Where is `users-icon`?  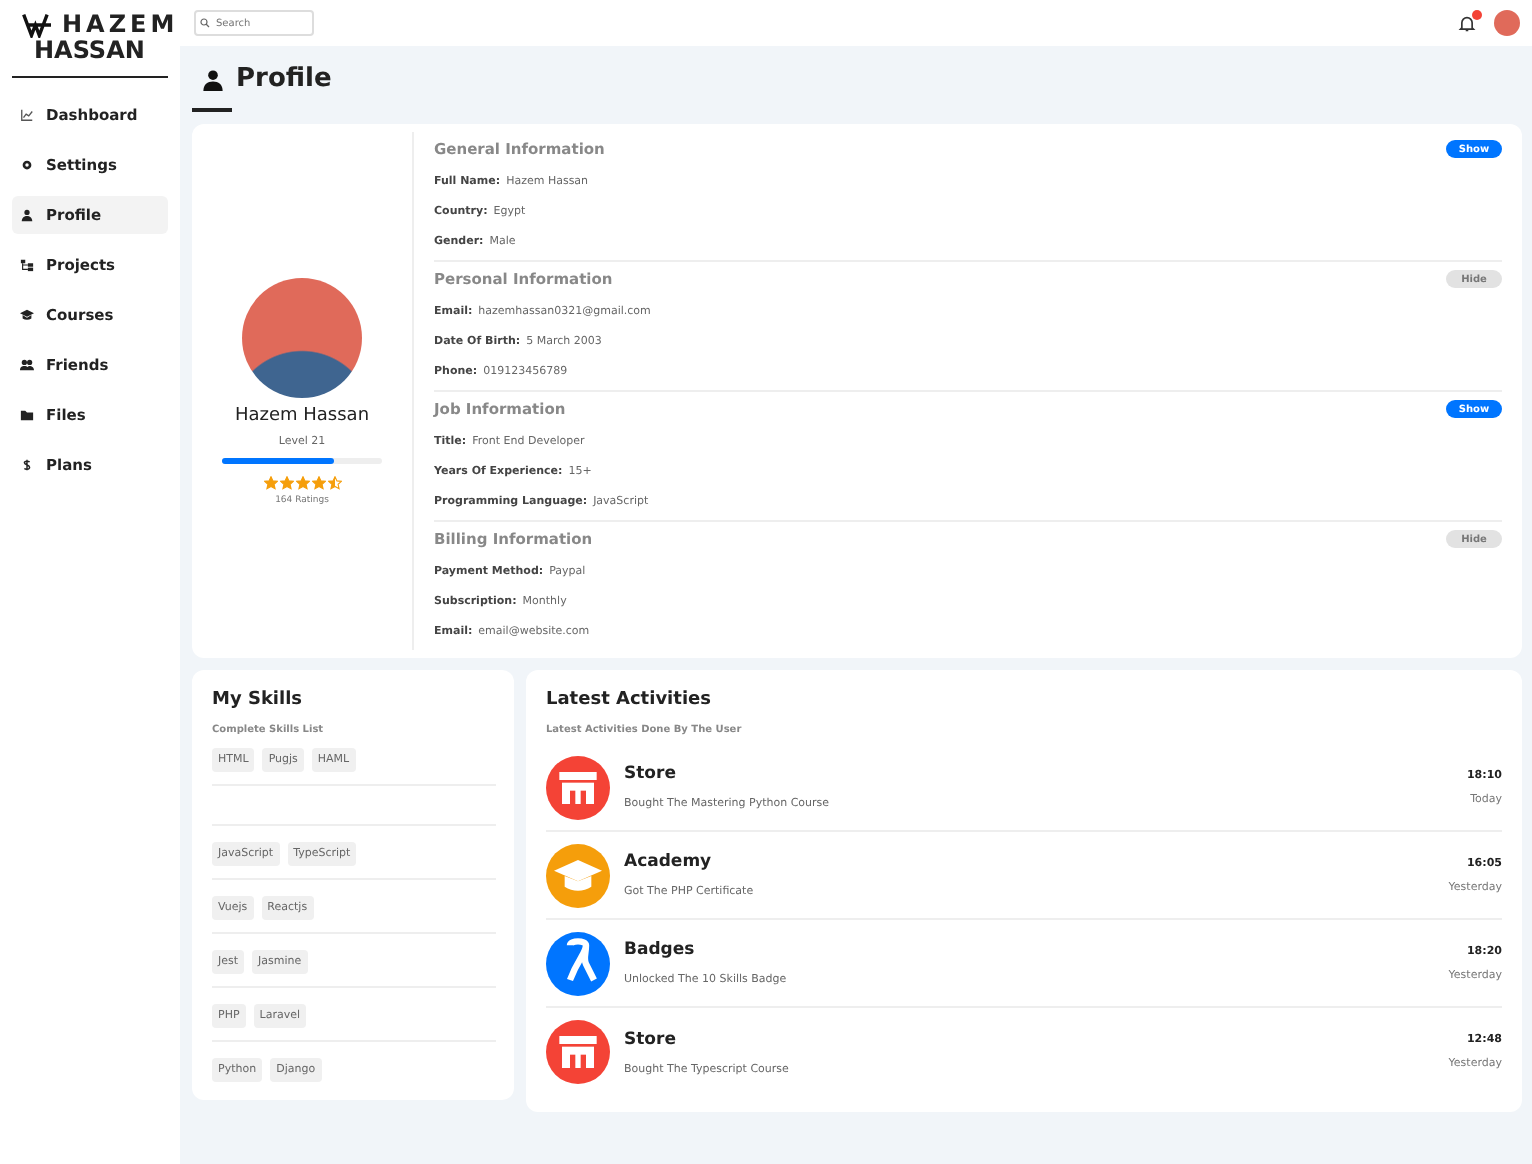
users-icon is located at coordinates (27, 365).